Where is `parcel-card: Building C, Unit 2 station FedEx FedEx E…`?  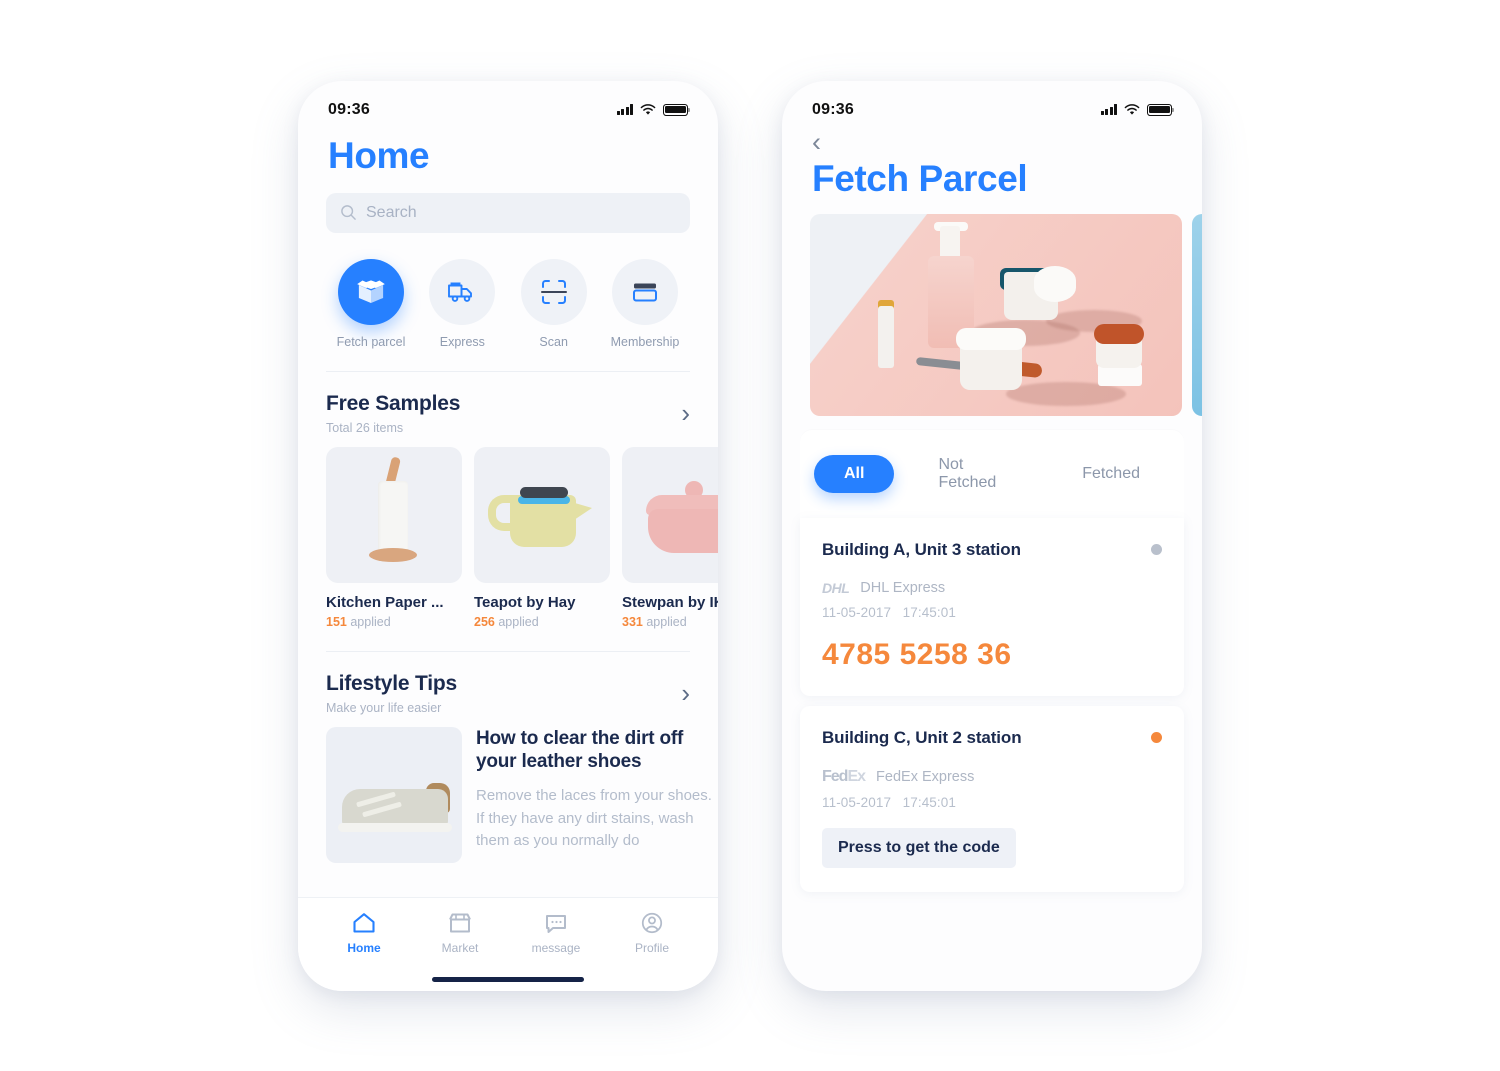 parcel-card: Building C, Unit 2 station FedEx FedEx E… is located at coordinates (992, 798).